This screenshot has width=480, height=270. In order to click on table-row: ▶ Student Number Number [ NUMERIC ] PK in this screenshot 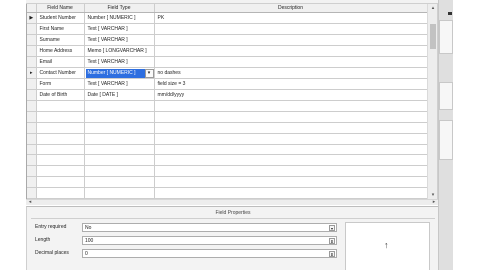, I will do `click(227, 18)`.